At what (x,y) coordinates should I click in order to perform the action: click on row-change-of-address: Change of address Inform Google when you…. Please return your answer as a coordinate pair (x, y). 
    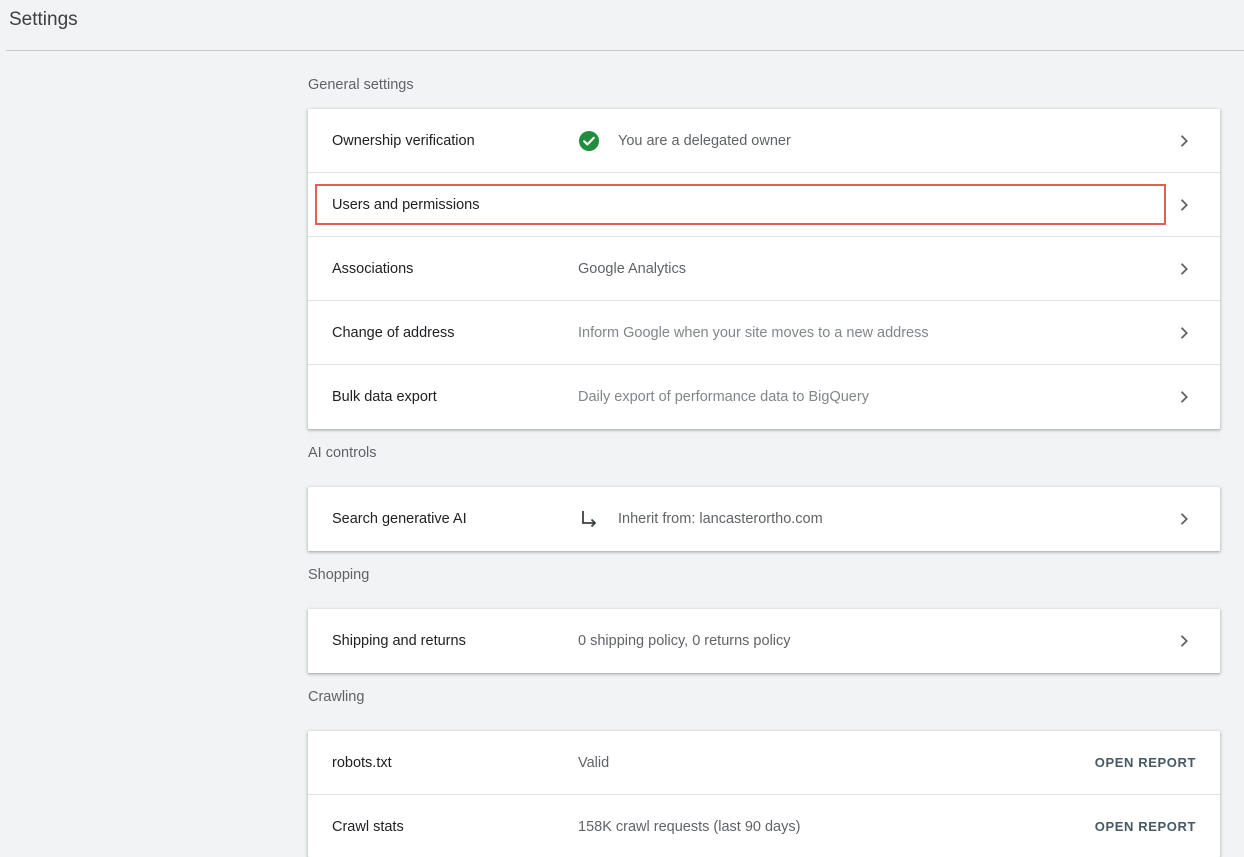
    Looking at the image, I should click on (764, 333).